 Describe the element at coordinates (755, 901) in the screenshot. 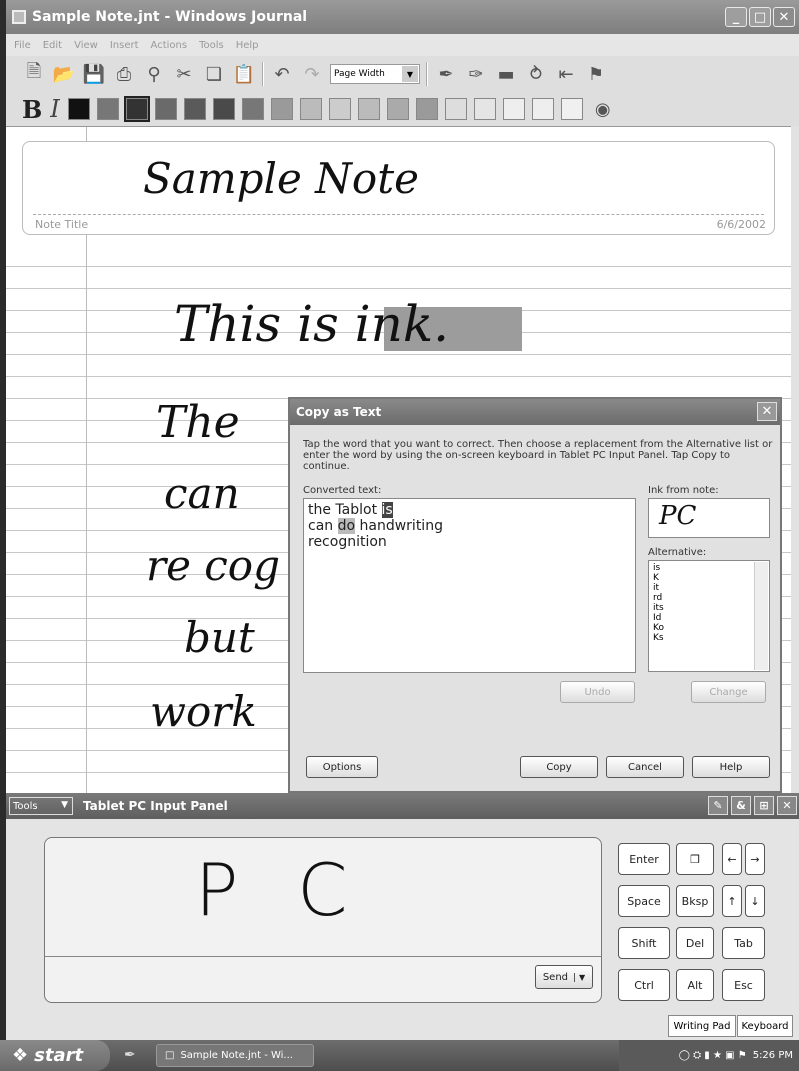

I see `down-arrow-key: ↓` at that location.